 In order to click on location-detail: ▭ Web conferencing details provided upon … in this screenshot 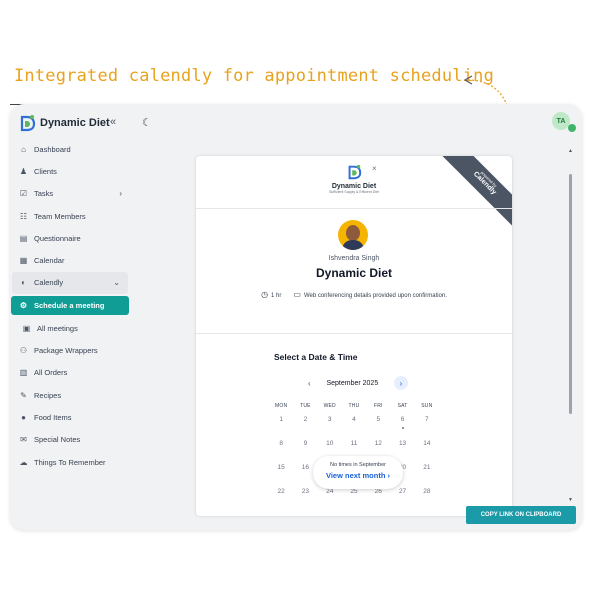, I will do `click(370, 294)`.